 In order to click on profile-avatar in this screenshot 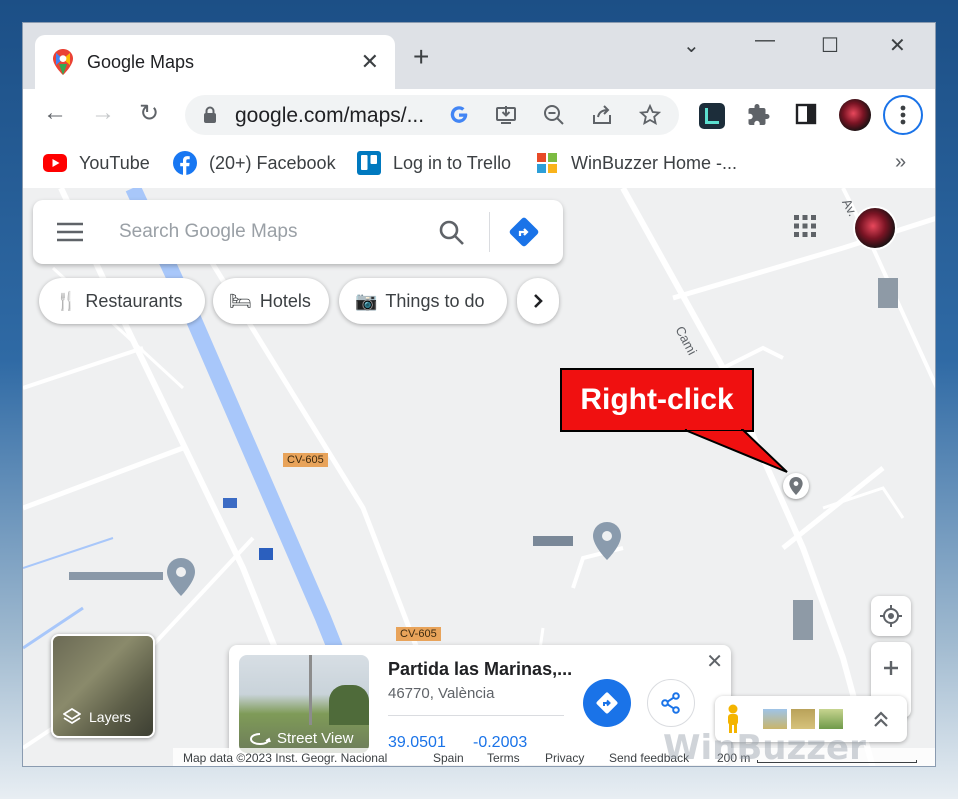, I will do `click(855, 115)`.